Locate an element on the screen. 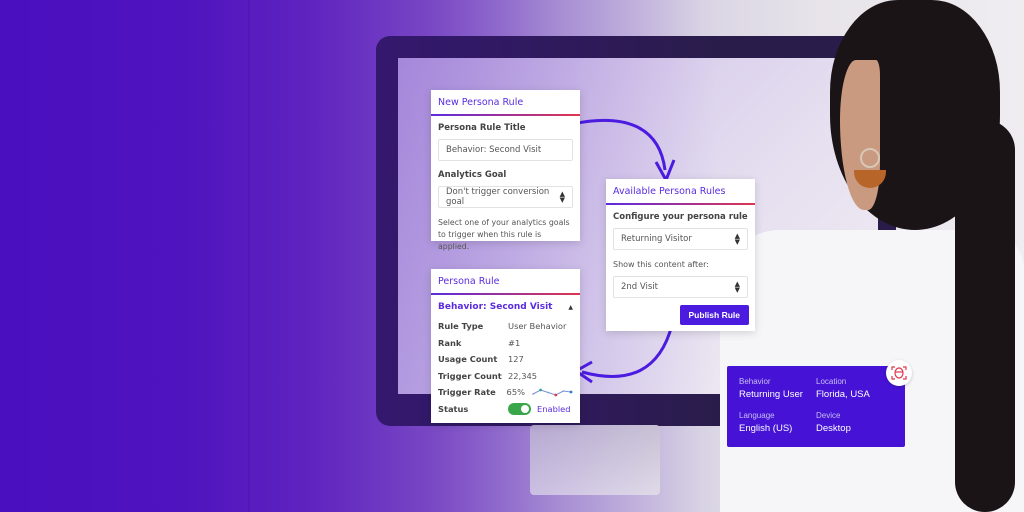 Image resolution: width=1024 pixels, height=512 pixels. configure-label: Configure your persona rule is located at coordinates (680, 217).